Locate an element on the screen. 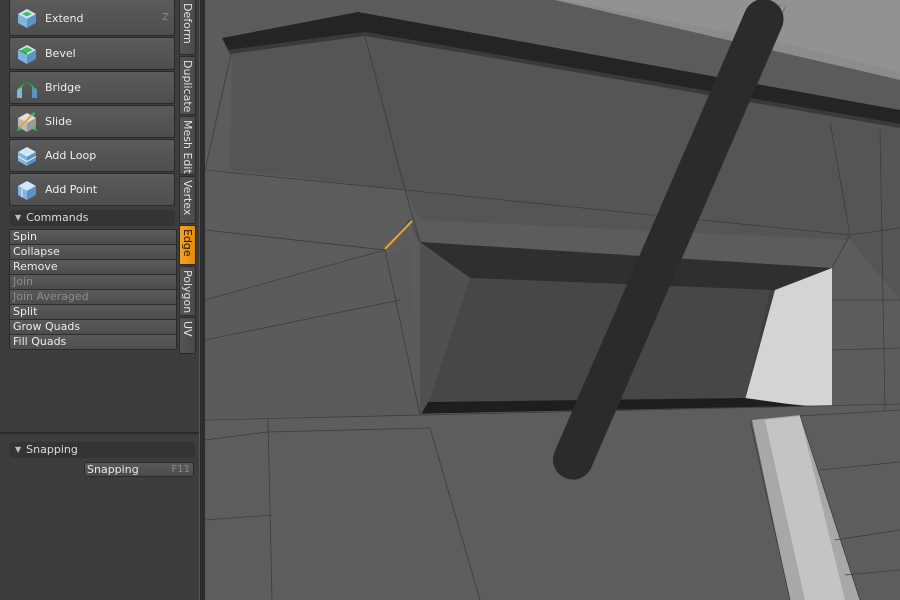 This screenshot has height=600, width=900. add-point-icon is located at coordinates (27, 190).